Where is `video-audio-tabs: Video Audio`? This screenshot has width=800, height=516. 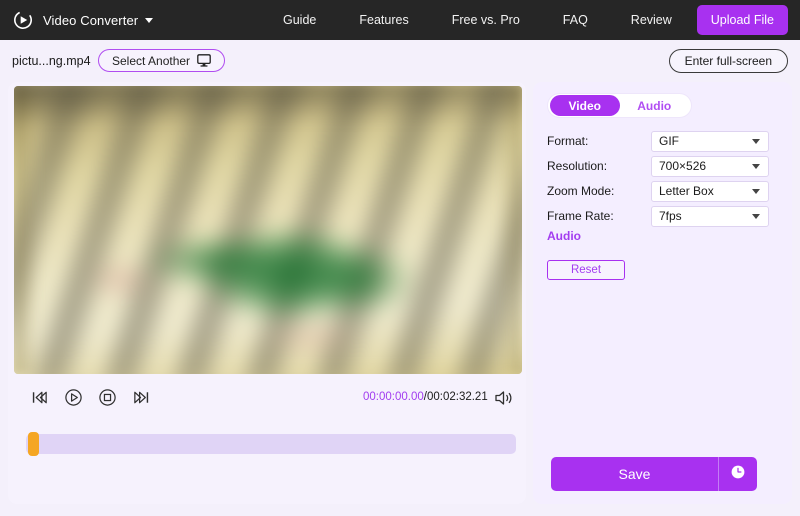 video-audio-tabs: Video Audio is located at coordinates (619, 105).